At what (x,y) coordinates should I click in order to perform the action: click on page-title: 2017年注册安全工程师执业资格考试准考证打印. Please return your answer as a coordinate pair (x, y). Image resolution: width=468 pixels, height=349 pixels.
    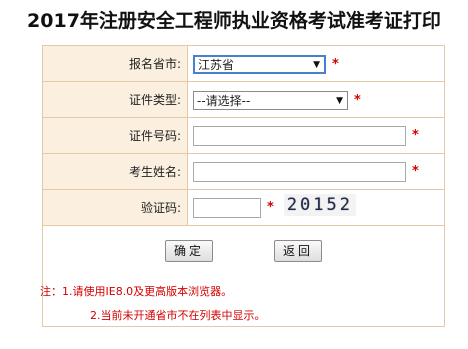
    Looking at the image, I should click on (234, 21).